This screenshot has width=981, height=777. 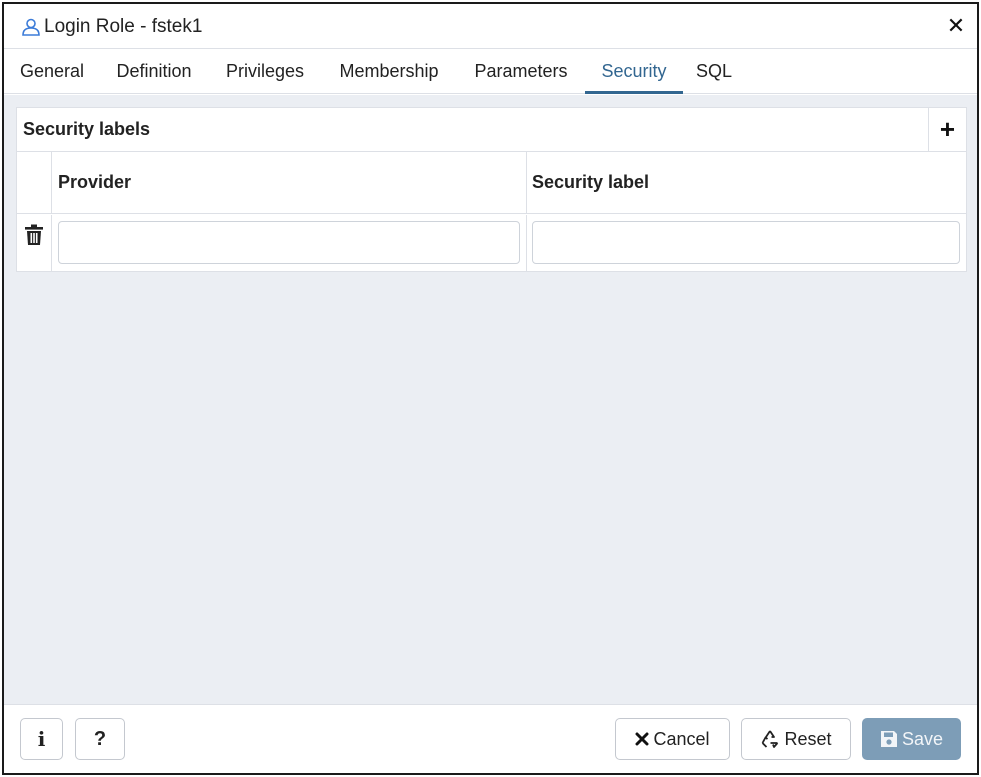 What do you see at coordinates (154, 71) in the screenshot?
I see `tab-definition: Definition` at bounding box center [154, 71].